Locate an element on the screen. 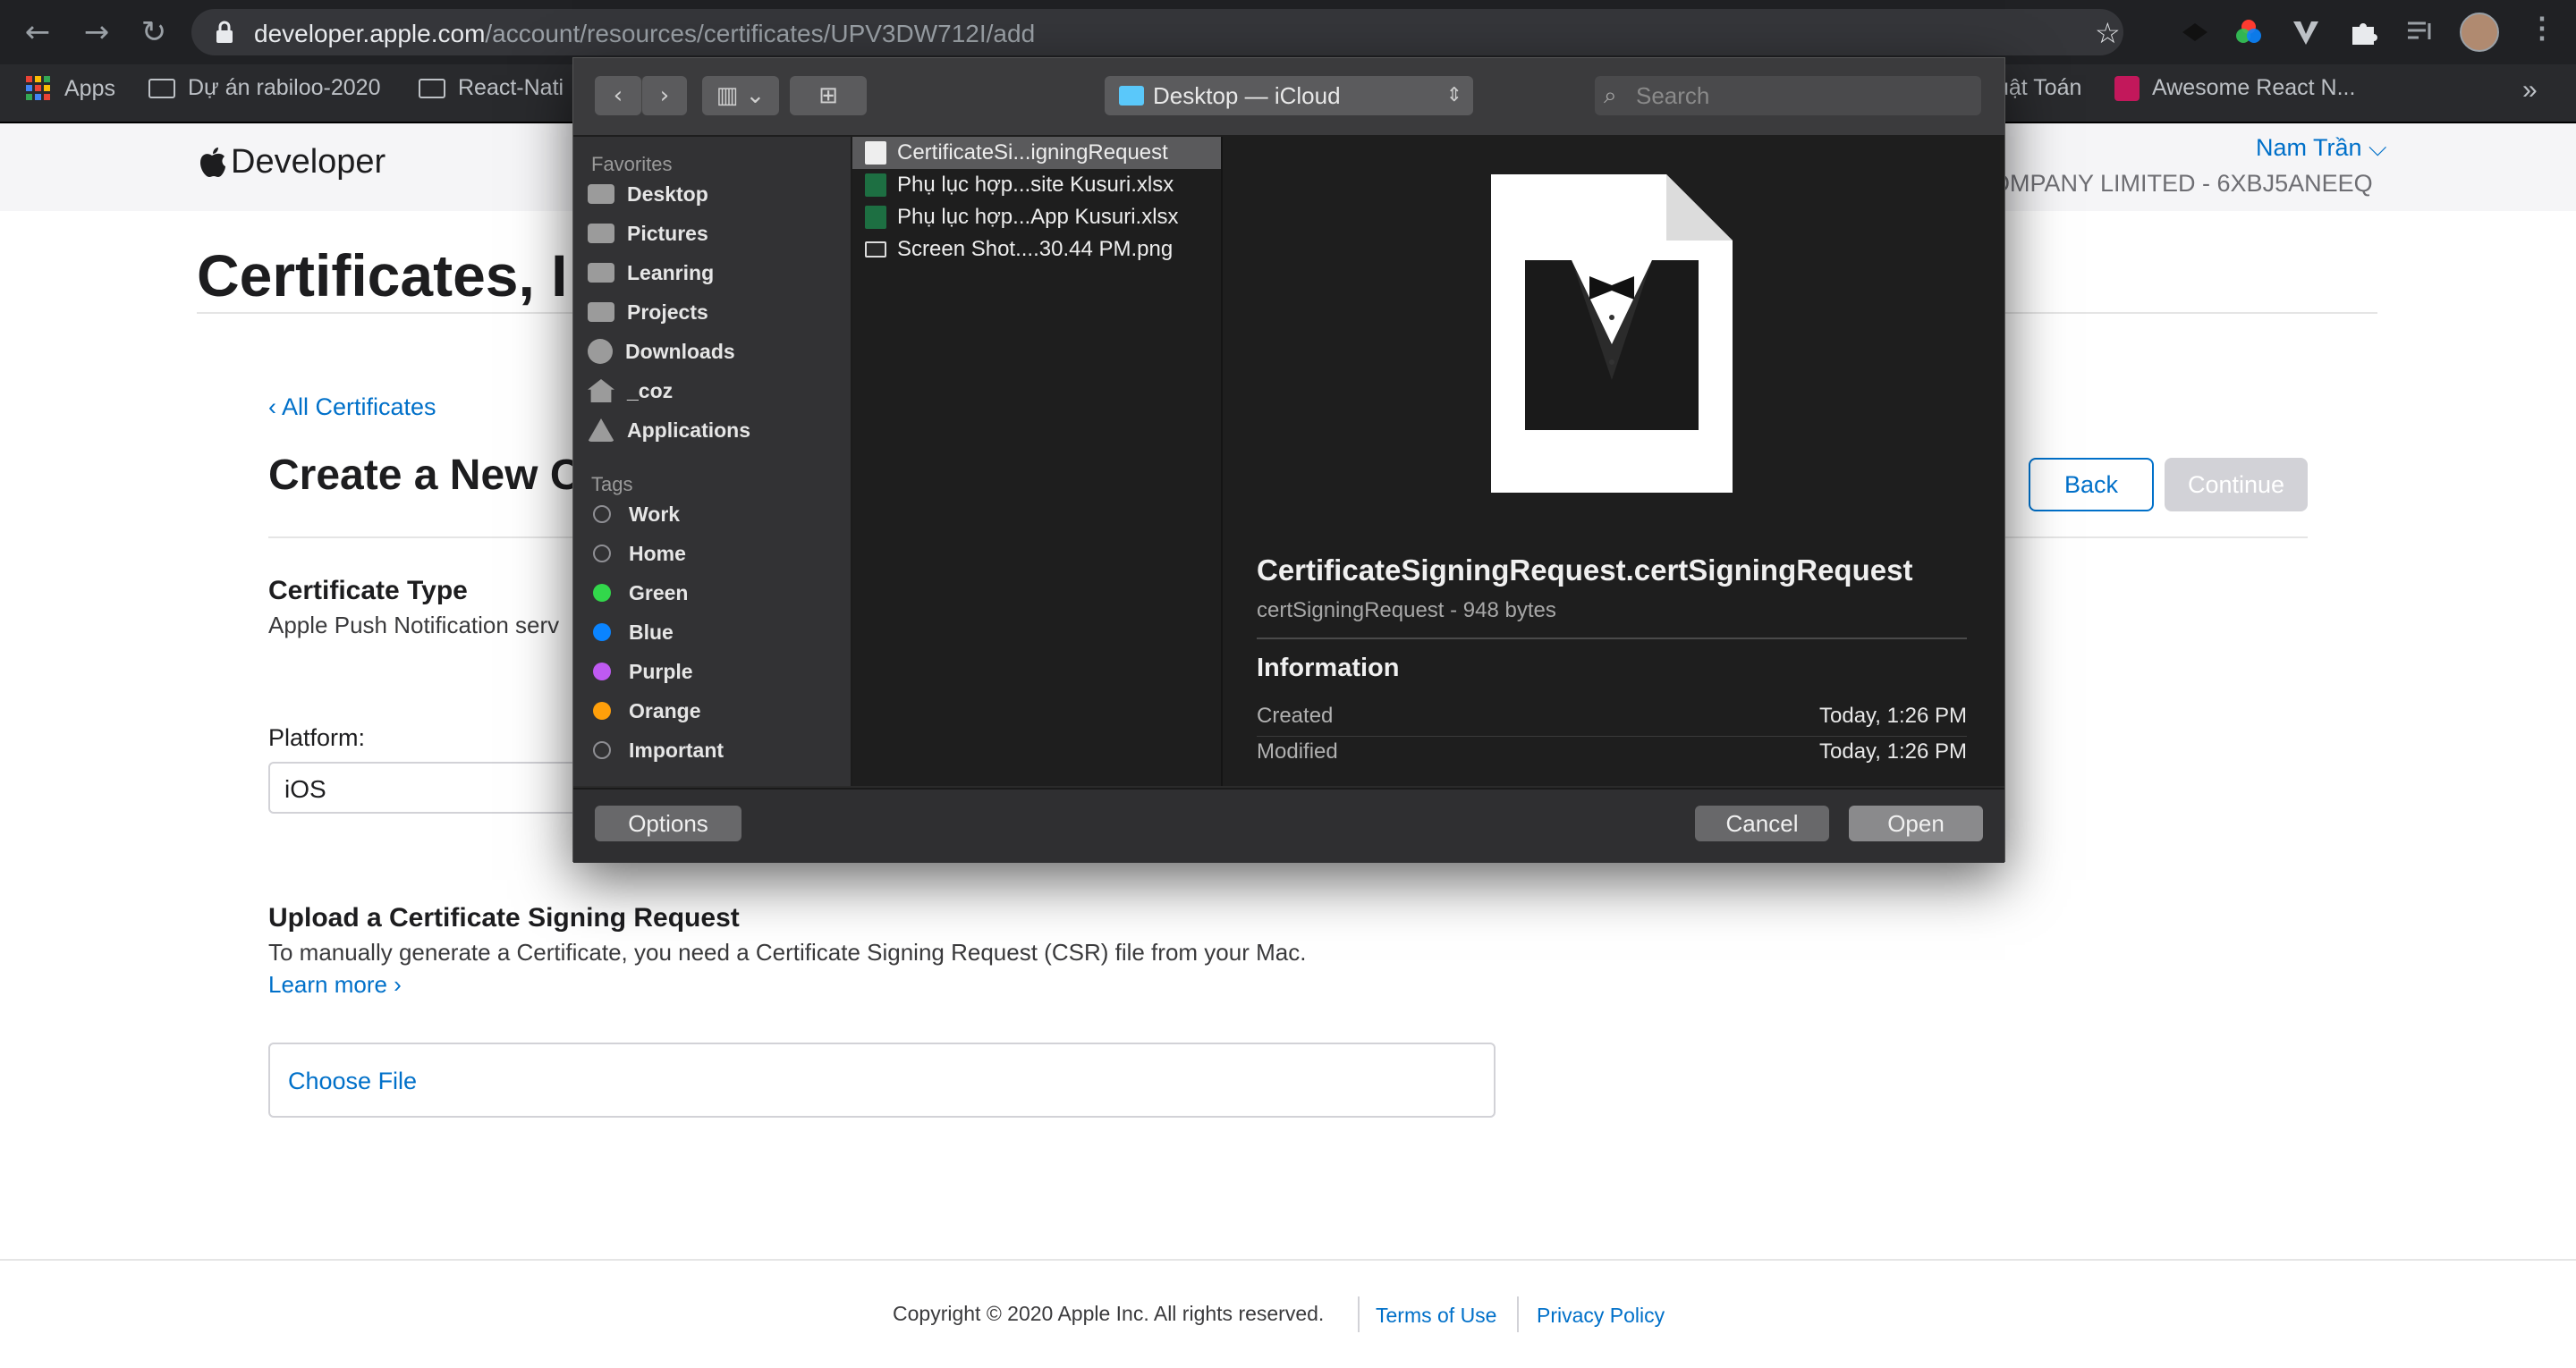  url-host: developer.apple.com is located at coordinates (370, 34).